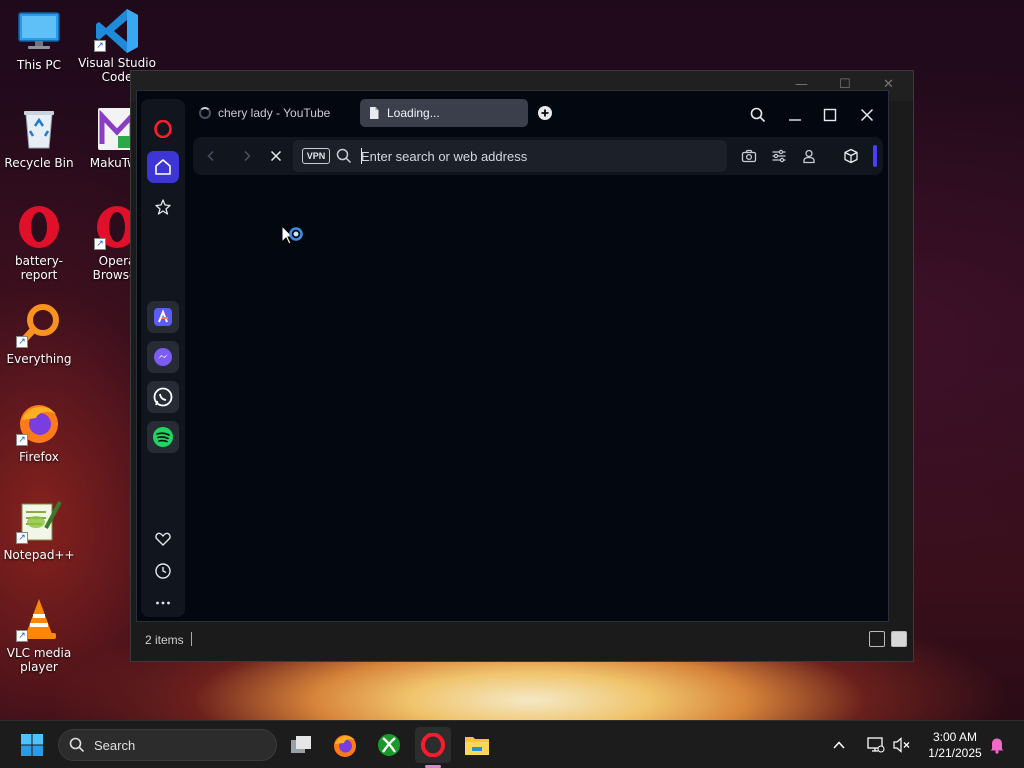  I want to click on home-icon, so click(163, 167).